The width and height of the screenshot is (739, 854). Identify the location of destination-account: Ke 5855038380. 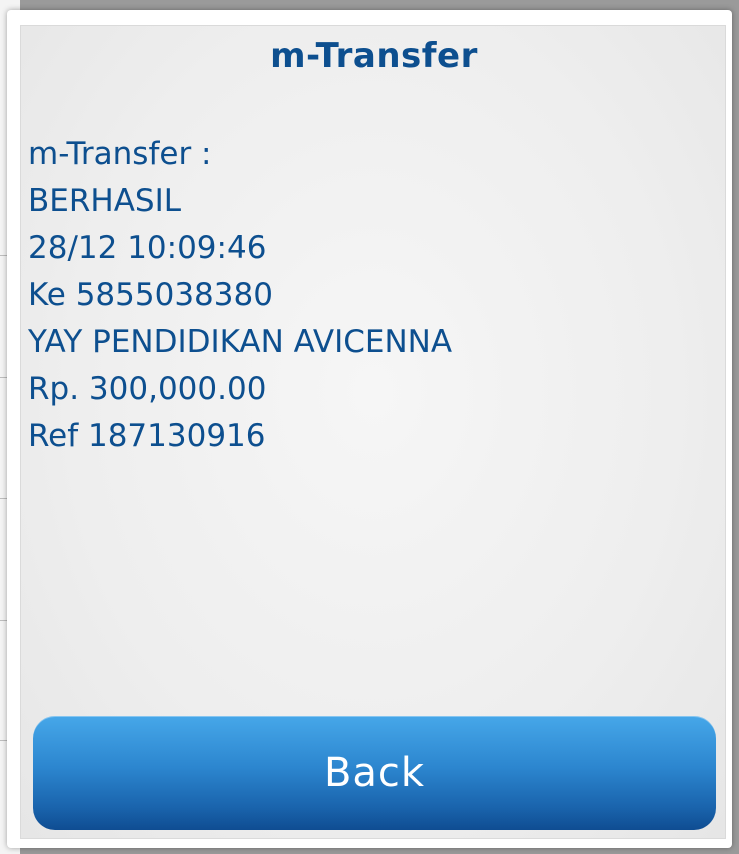
(150, 295).